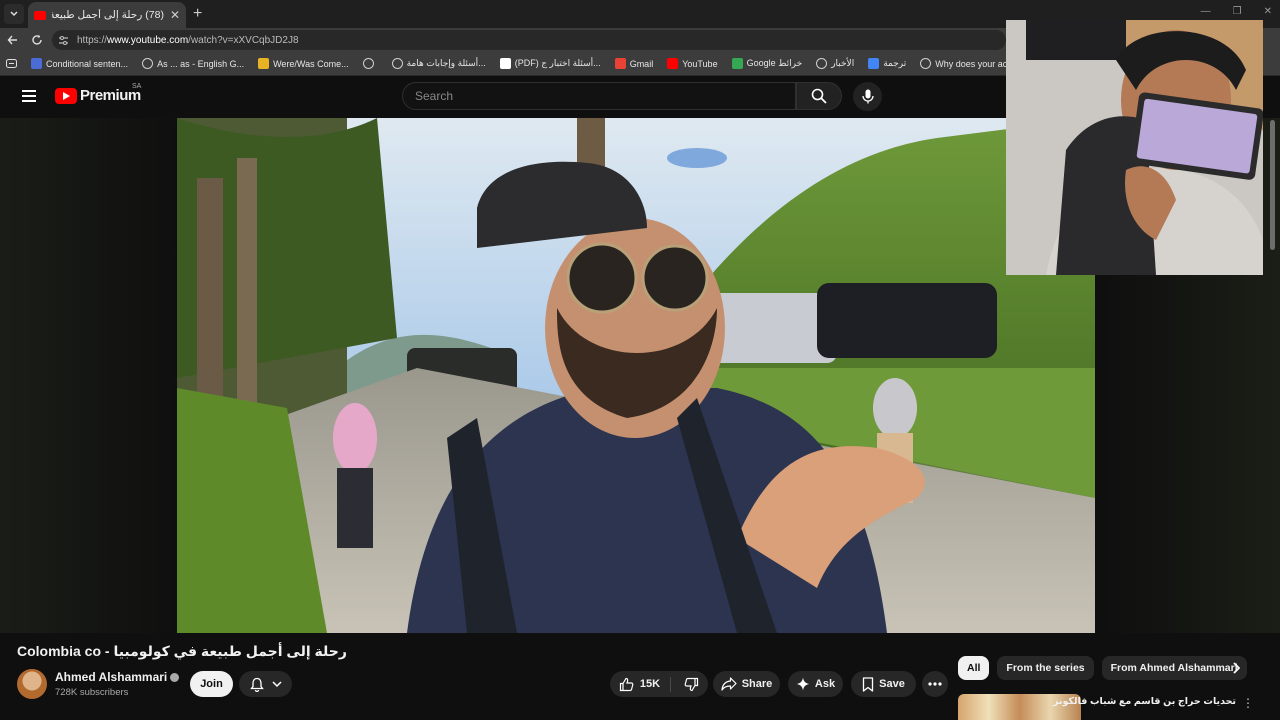  I want to click on bookmark-item: الأخبار, so click(835, 63).